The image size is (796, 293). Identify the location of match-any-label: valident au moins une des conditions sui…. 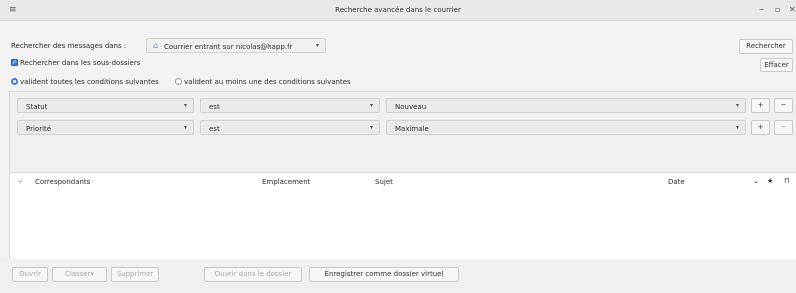
(267, 82).